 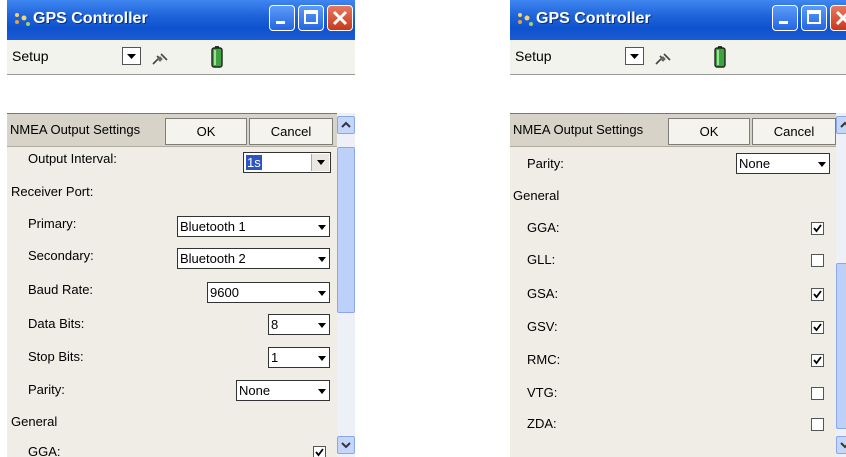 What do you see at coordinates (217, 57) in the screenshot?
I see `battery-icon` at bounding box center [217, 57].